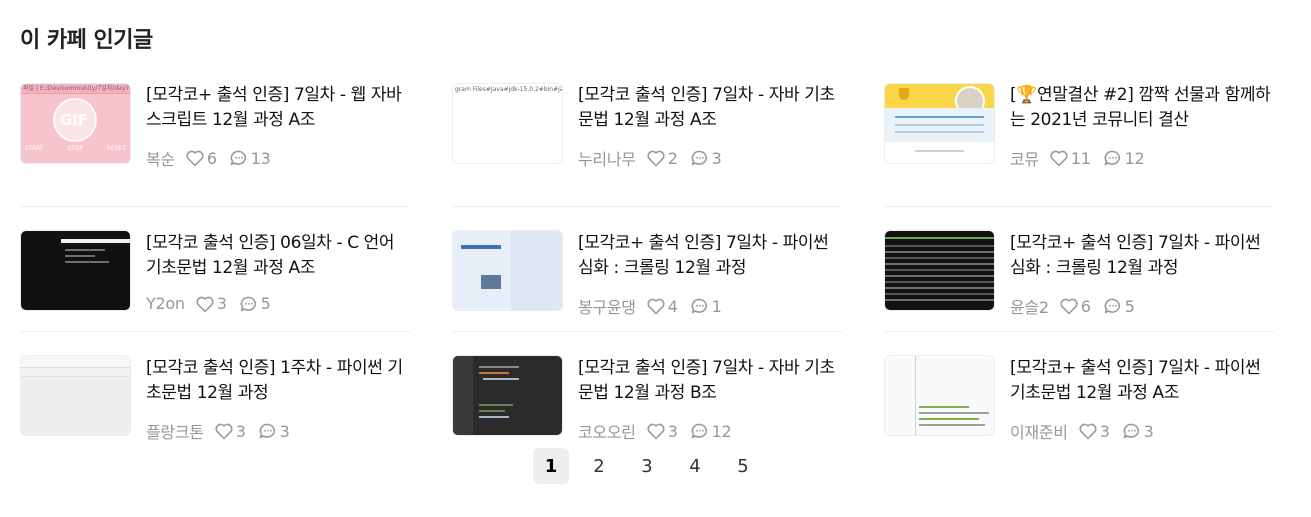 This screenshot has width=1311, height=517. I want to click on post-meta: 봉구윤댕 4 1, so click(655, 306).